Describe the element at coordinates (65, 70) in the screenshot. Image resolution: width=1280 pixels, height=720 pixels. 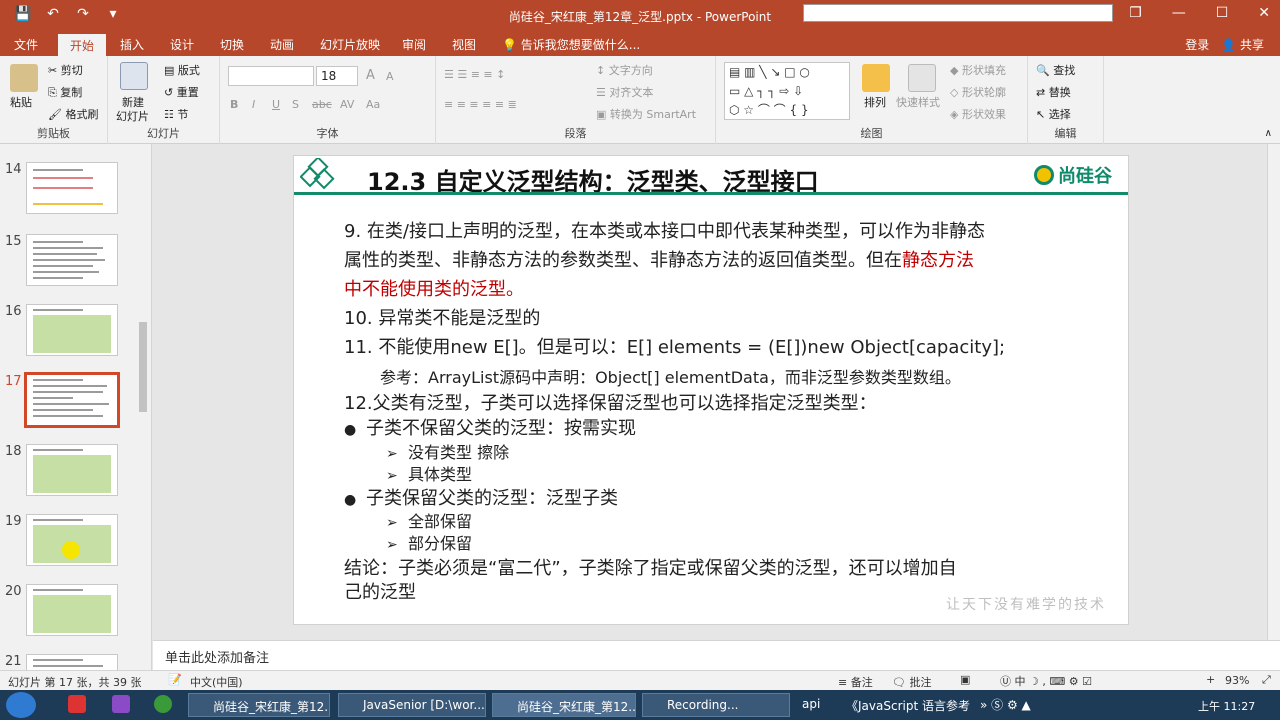
I see `cut-button: ✂ 剪切` at that location.